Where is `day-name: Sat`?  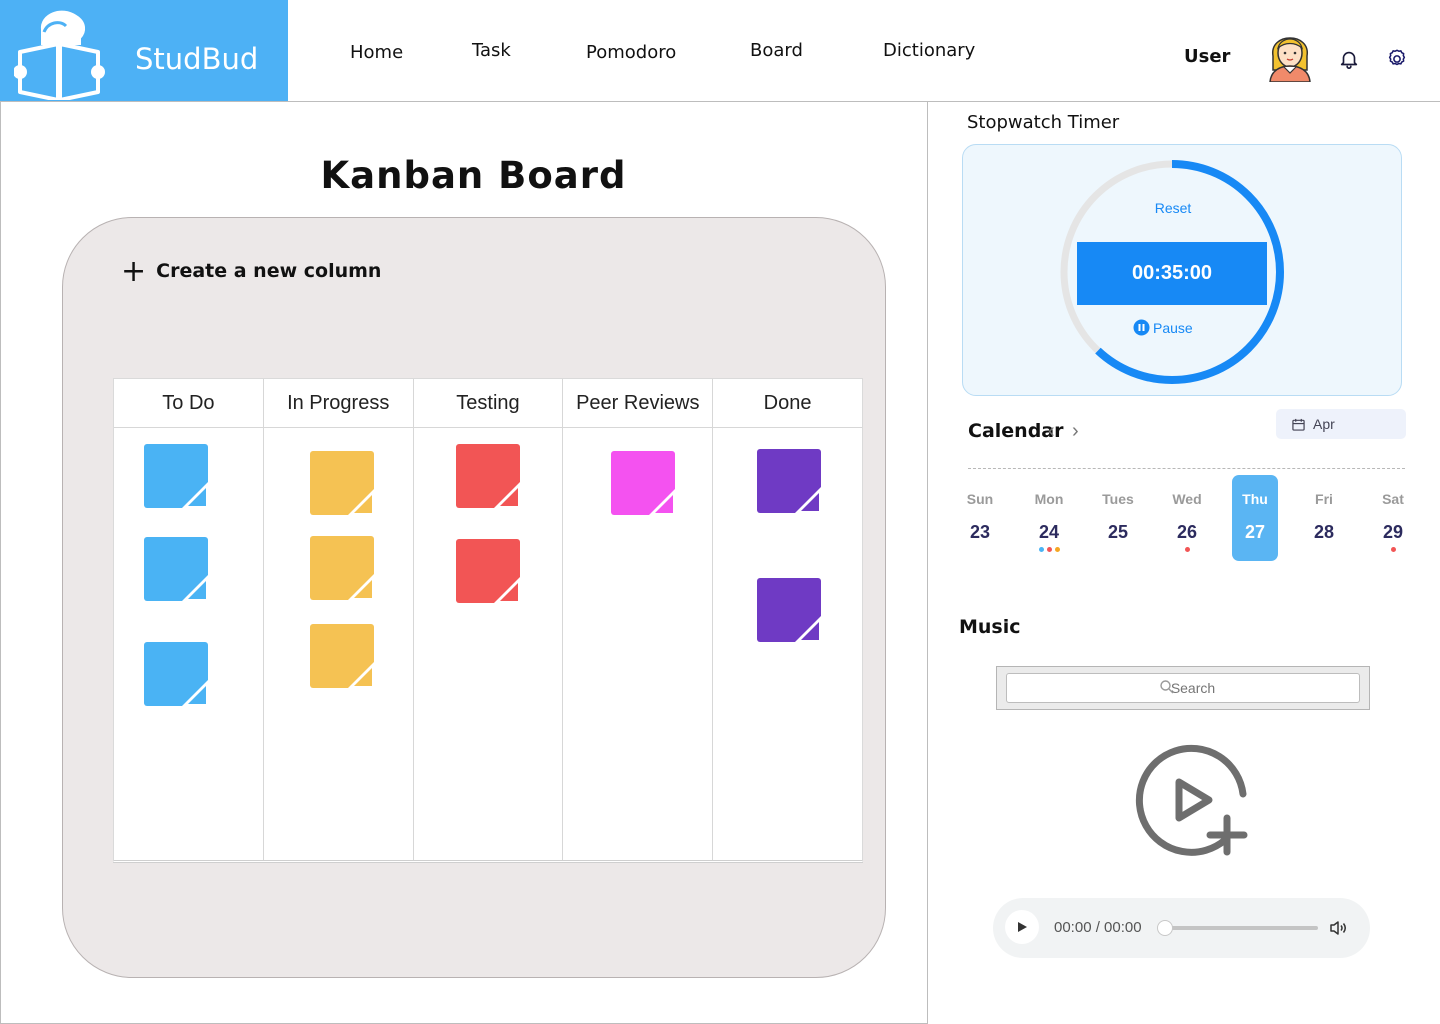
day-name: Sat is located at coordinates (1393, 499).